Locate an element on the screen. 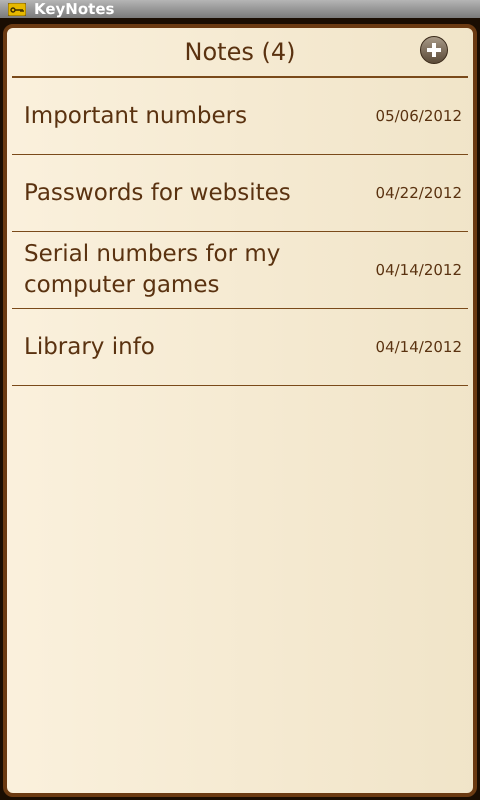 This screenshot has height=800, width=480. key-folder-icon is located at coordinates (17, 9).